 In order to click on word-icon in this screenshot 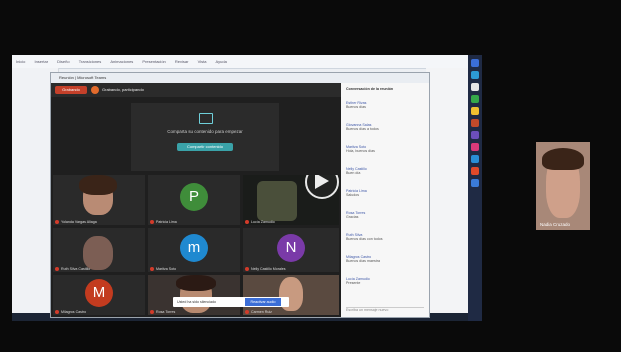, I will do `click(475, 63)`.